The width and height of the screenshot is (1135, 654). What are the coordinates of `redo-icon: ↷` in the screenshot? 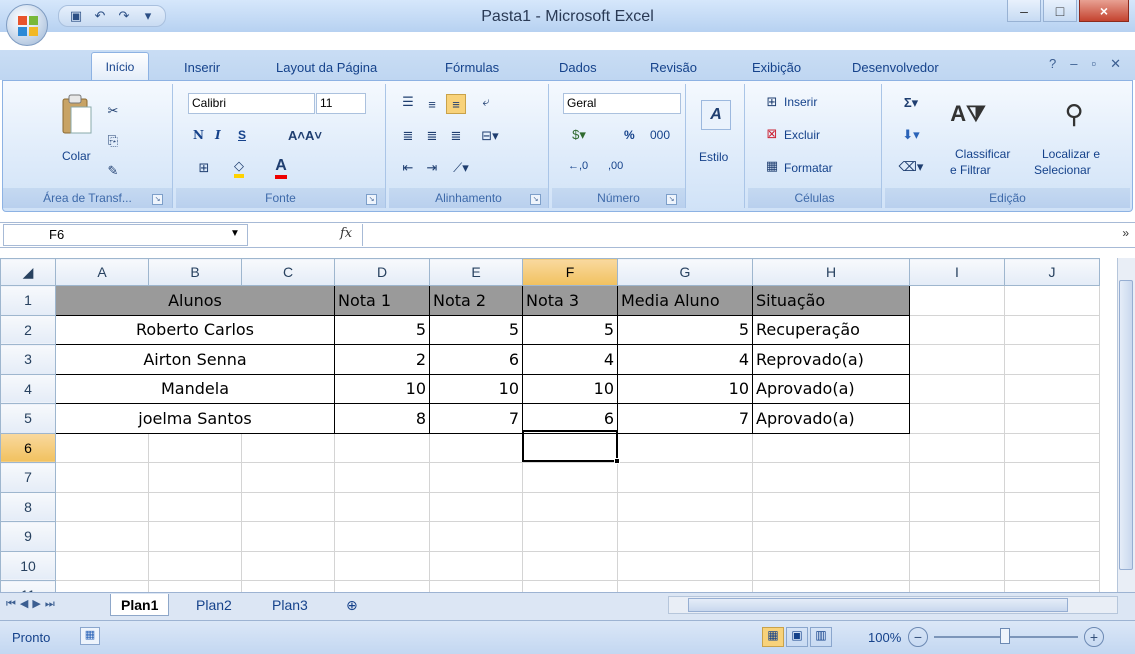 It's located at (124, 16).